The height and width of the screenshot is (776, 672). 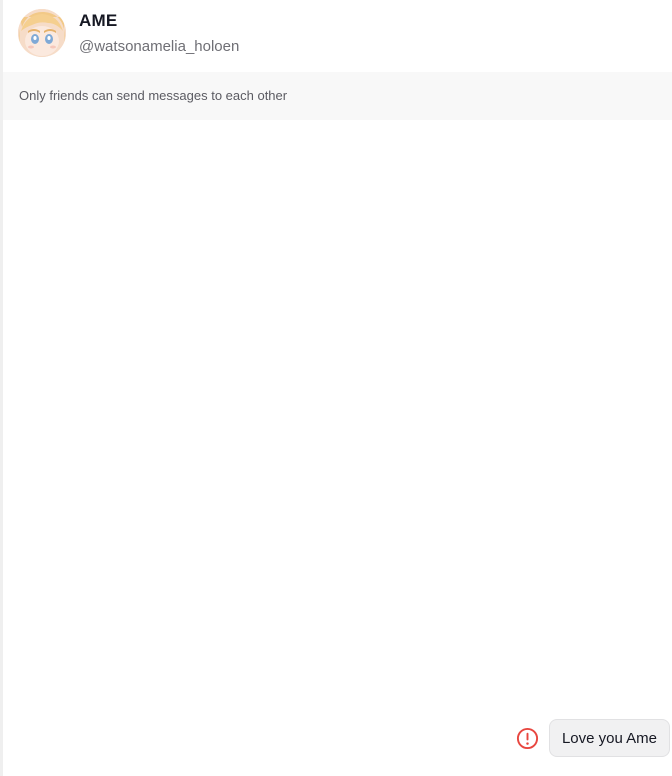 I want to click on display-name: AME, so click(x=98, y=21).